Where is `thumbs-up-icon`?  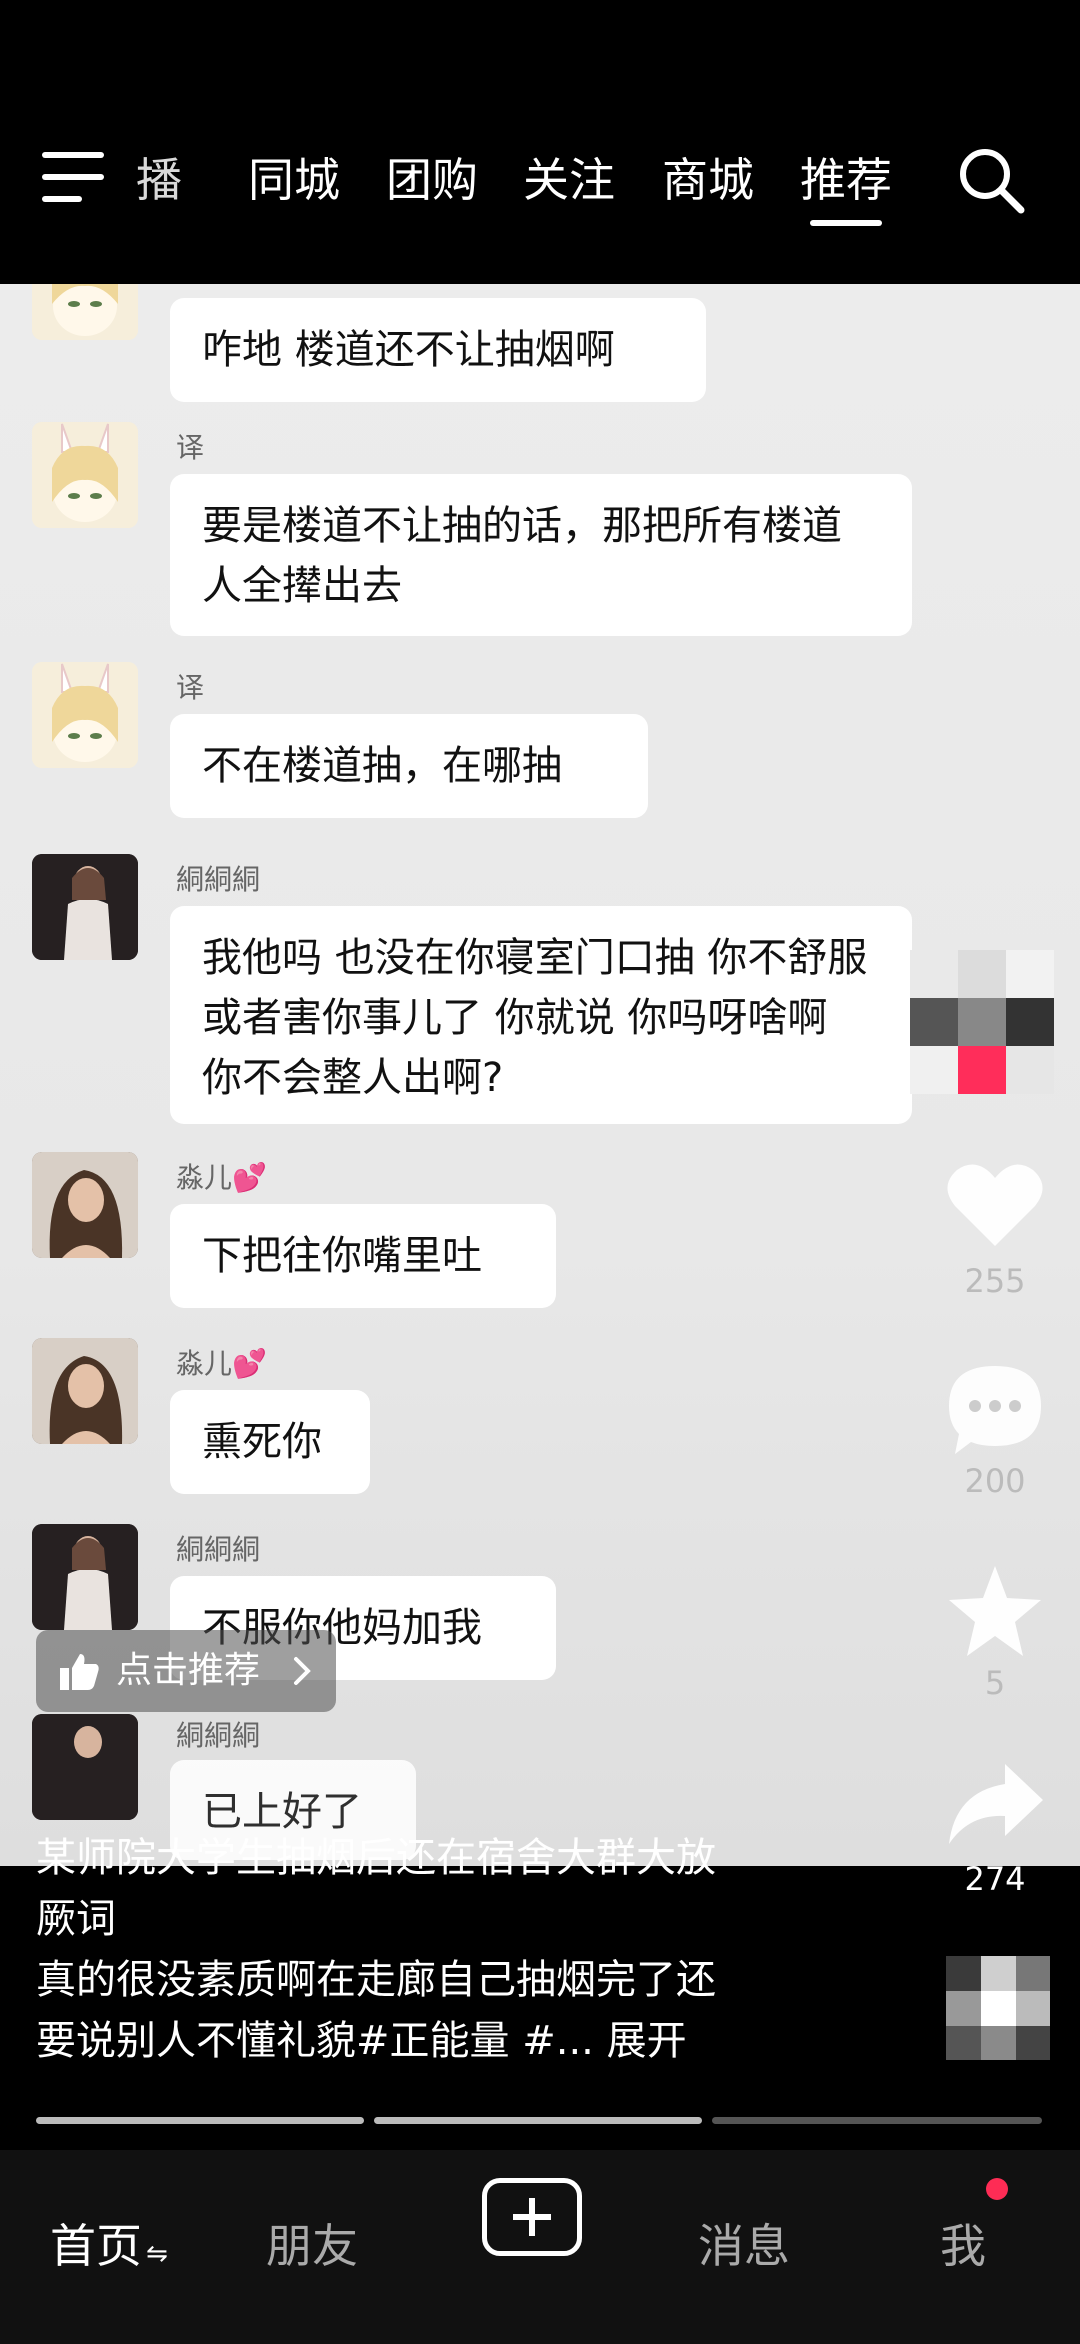 thumbs-up-icon is located at coordinates (79, 1672).